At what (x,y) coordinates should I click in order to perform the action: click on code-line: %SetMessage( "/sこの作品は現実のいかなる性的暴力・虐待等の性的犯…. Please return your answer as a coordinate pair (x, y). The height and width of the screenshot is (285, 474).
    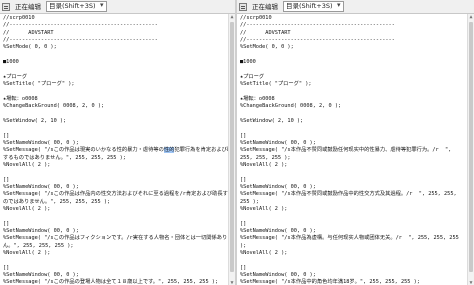
    Looking at the image, I should click on (119, 150).